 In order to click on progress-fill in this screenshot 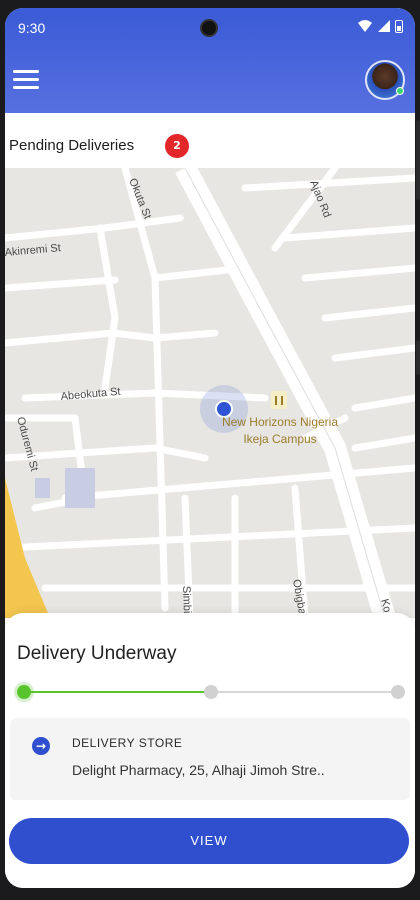, I will do `click(117, 692)`.